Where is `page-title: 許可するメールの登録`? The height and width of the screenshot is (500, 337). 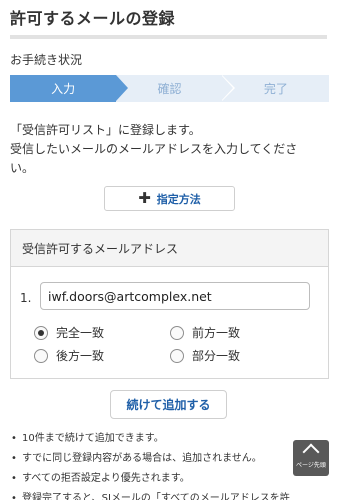 page-title: 許可するメールの登録 is located at coordinates (93, 18).